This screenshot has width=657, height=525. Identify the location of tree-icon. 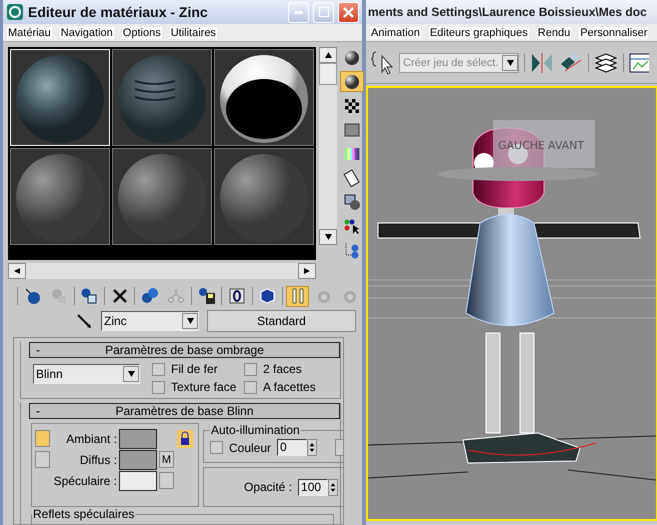
(176, 296).